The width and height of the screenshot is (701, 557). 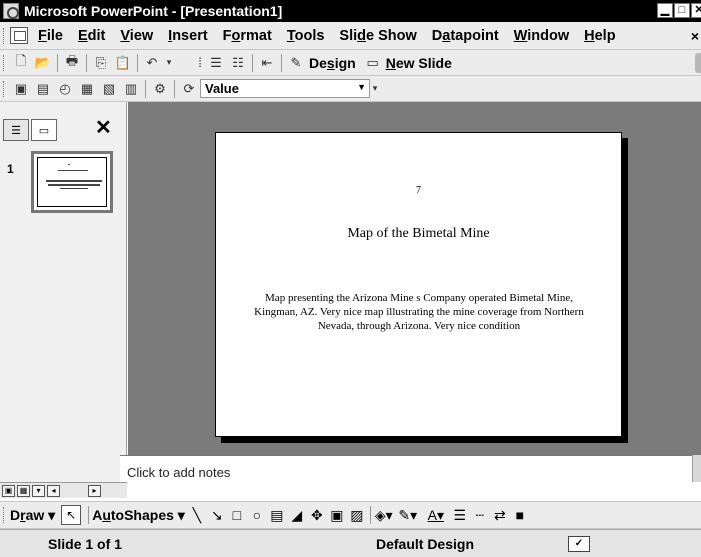 I want to click on document-control-icon, so click(x=19, y=35).